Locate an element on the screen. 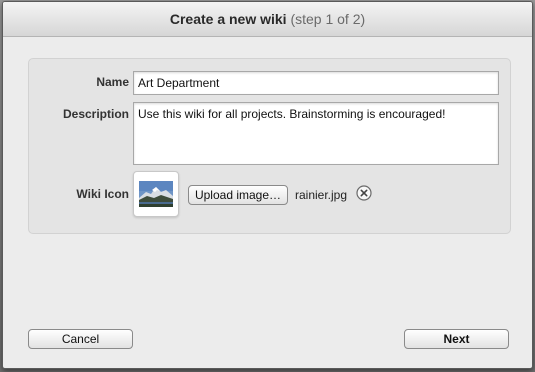  icon-filename: rainier.jpg is located at coordinates (321, 195).